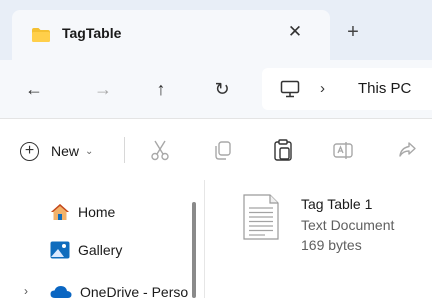  Describe the element at coordinates (337, 204) in the screenshot. I see `file-name: Tag Table 1` at that location.